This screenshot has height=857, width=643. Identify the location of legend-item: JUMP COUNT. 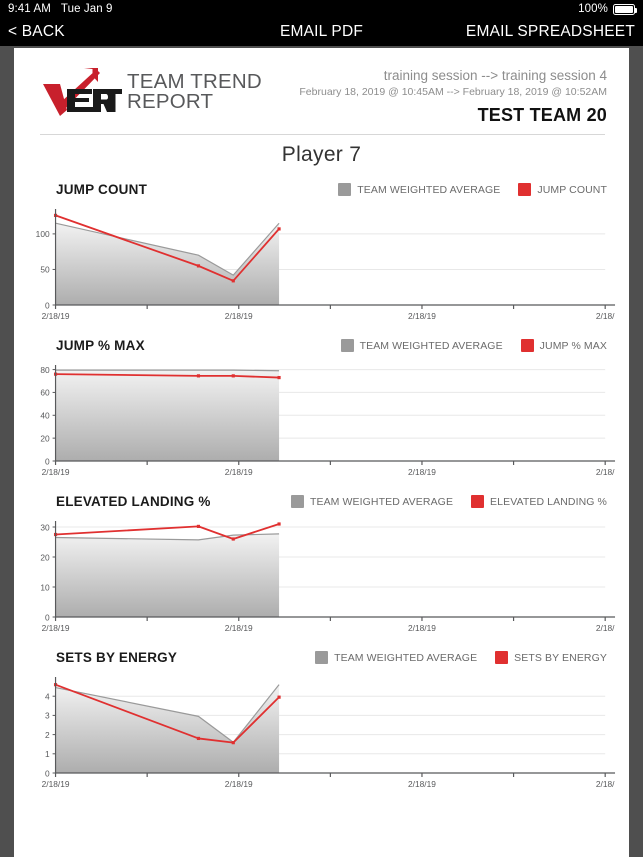
(562, 190).